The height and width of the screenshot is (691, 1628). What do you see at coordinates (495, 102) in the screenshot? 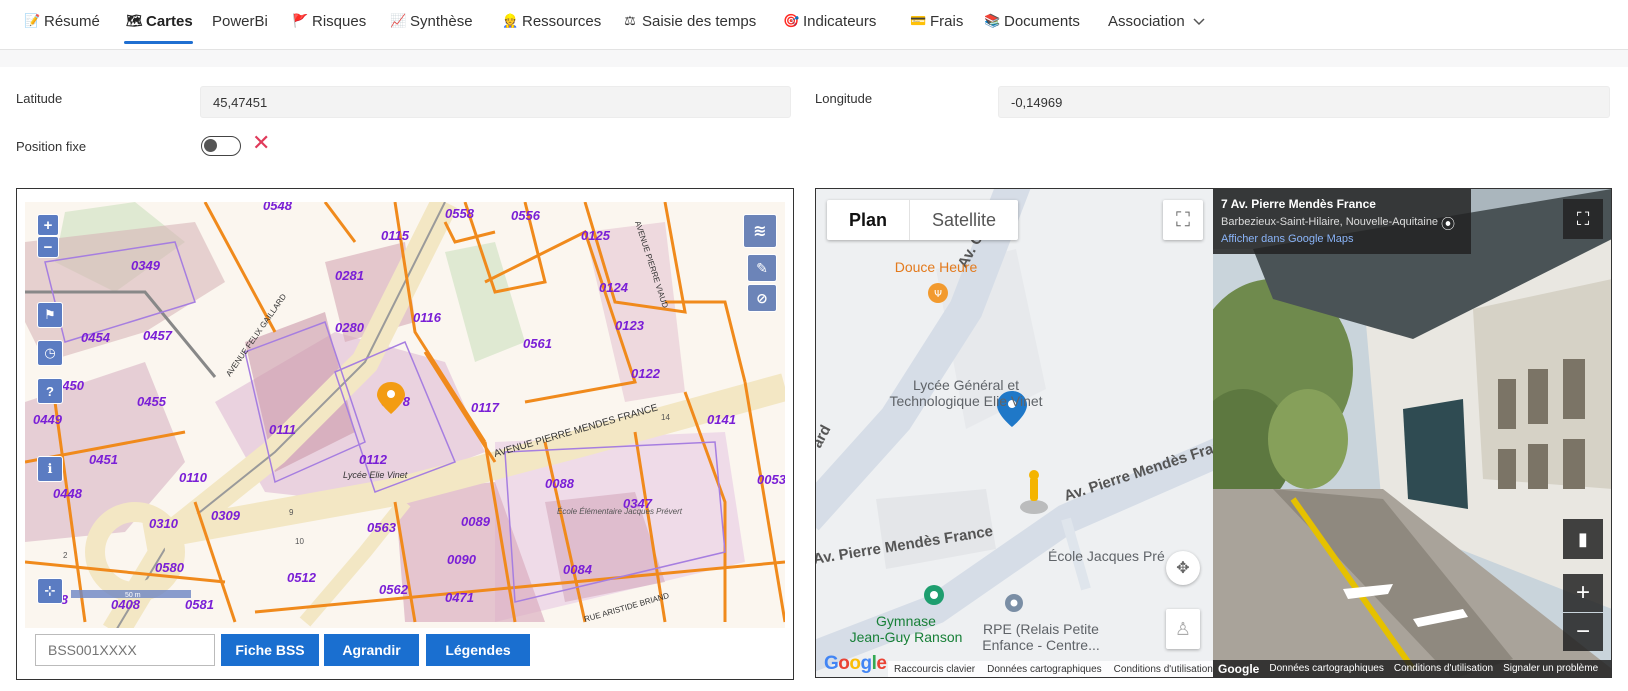
I see `latitude-field` at bounding box center [495, 102].